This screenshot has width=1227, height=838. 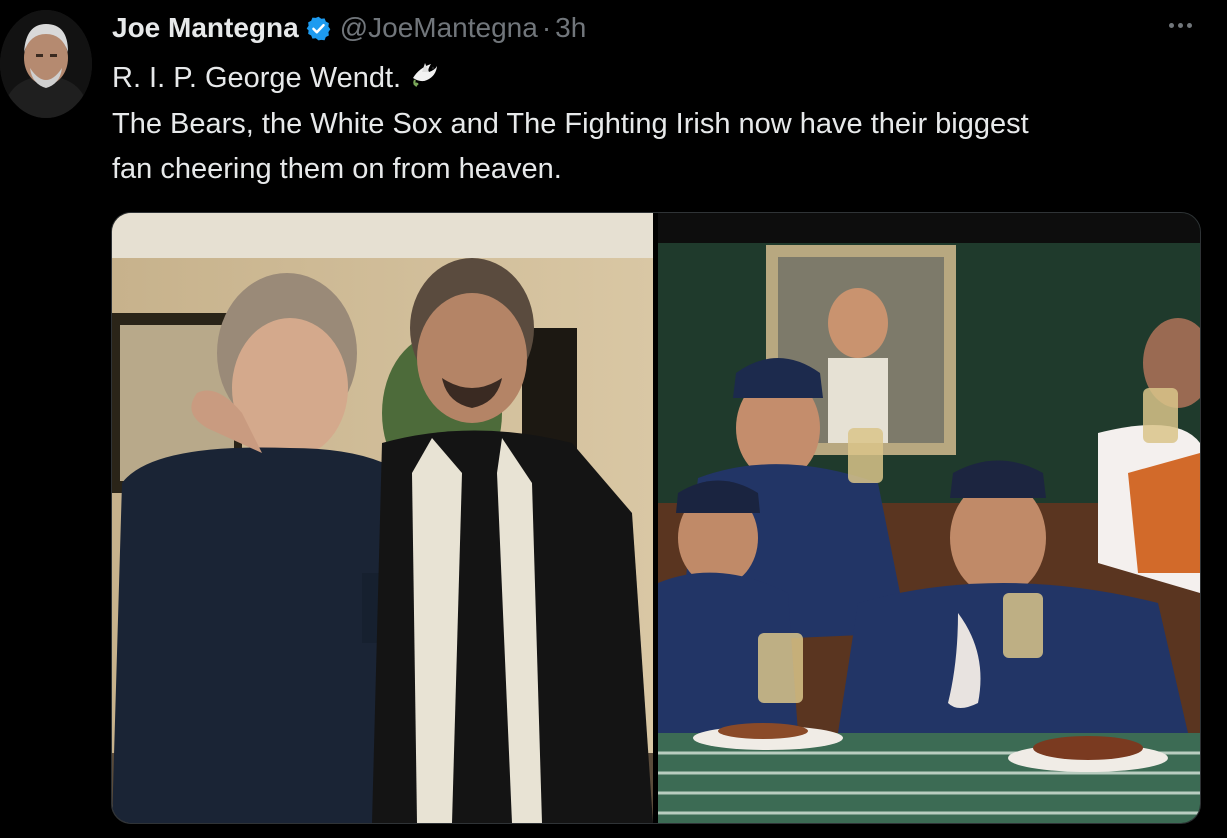 What do you see at coordinates (439, 28) in the screenshot?
I see `handle: @JoeMantegna` at bounding box center [439, 28].